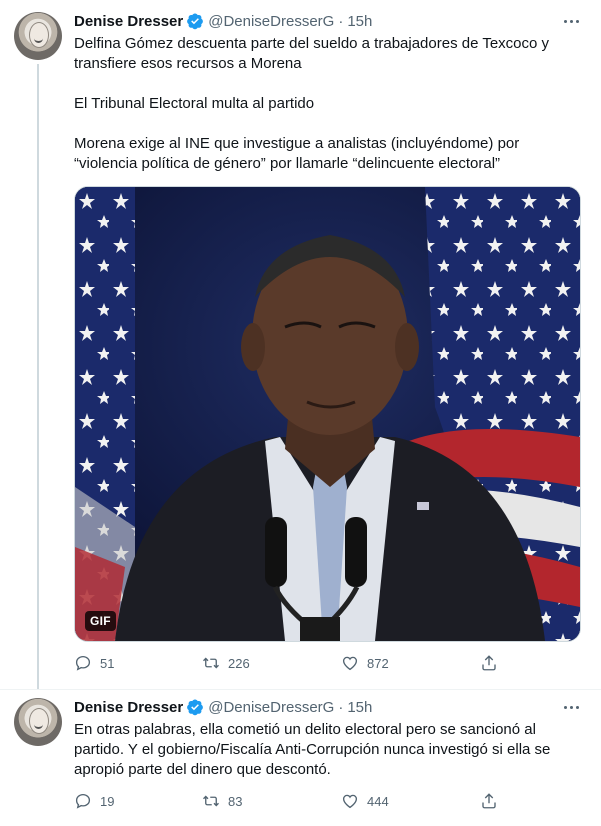  What do you see at coordinates (222, 801) in the screenshot?
I see `retweet-button: 83` at bounding box center [222, 801].